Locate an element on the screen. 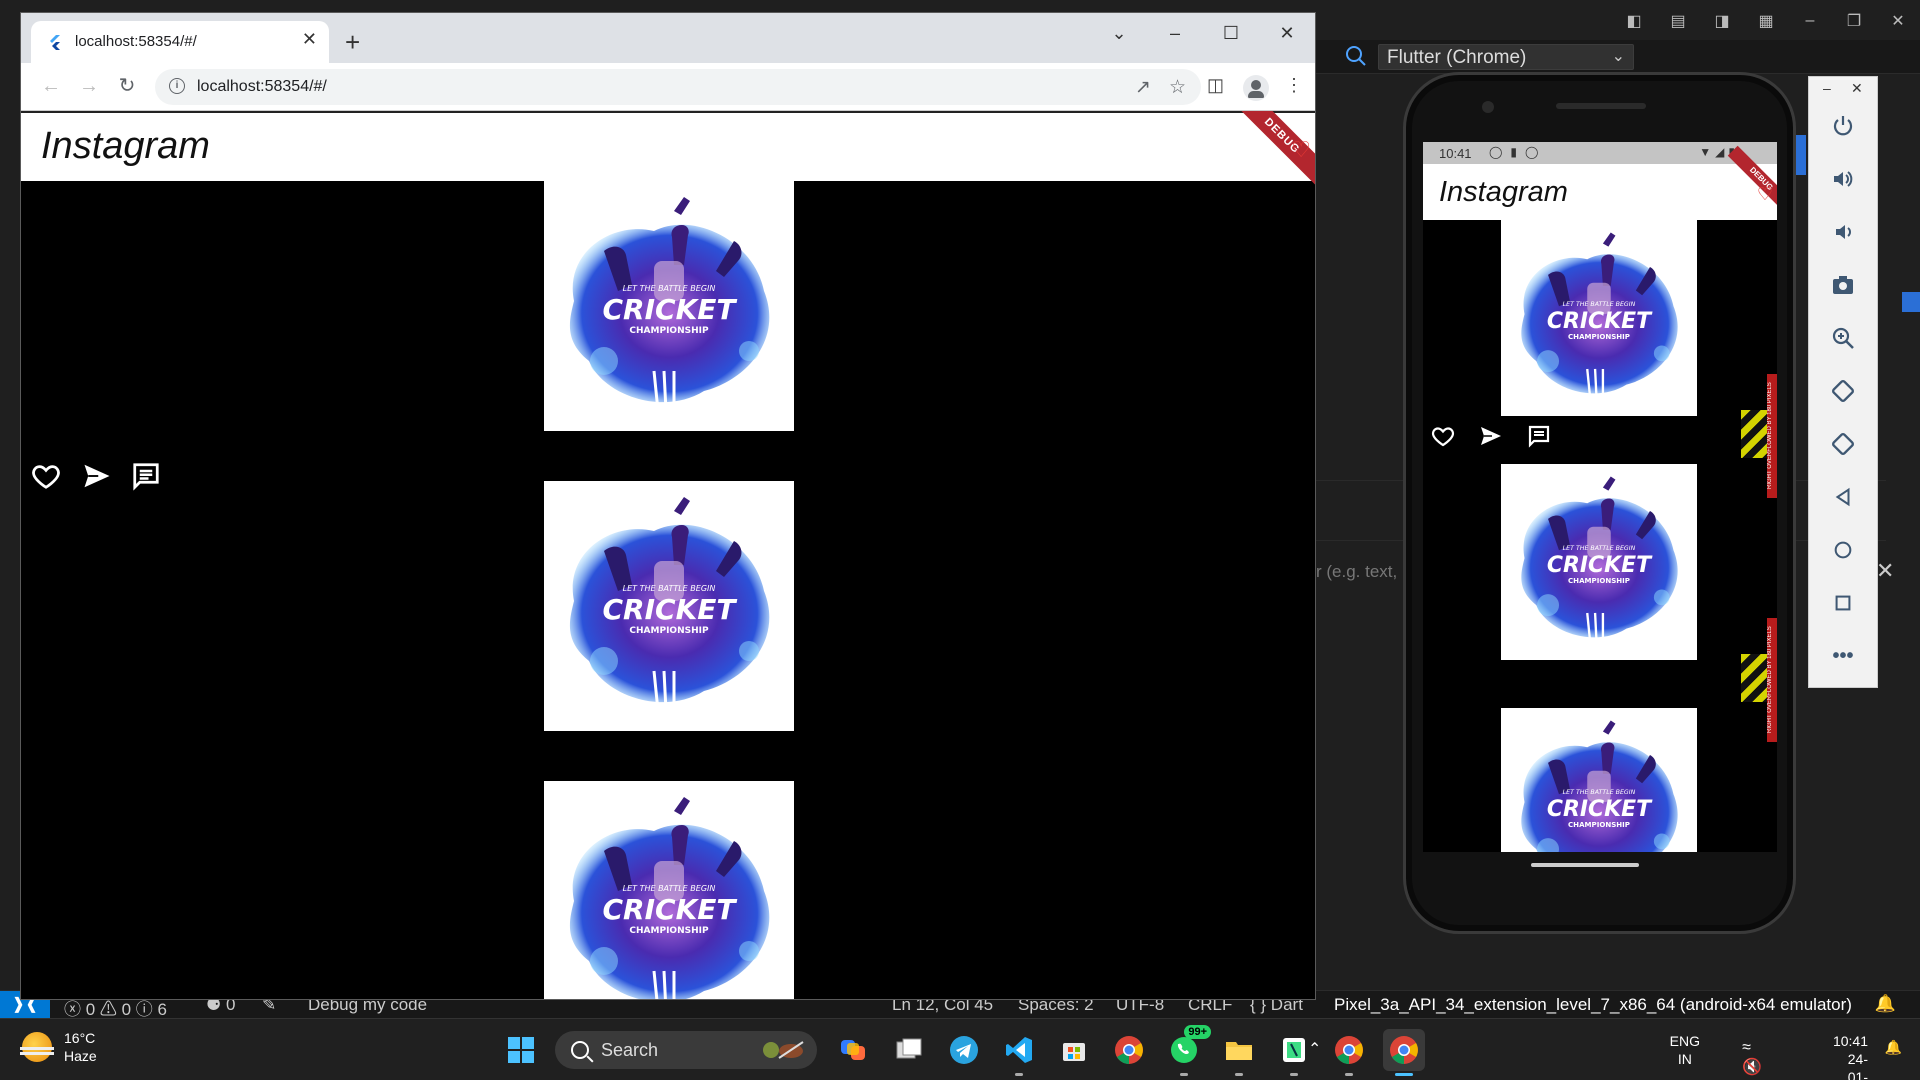 The width and height of the screenshot is (1920, 1080). status-time: 10:41 is located at coordinates (1455, 153).